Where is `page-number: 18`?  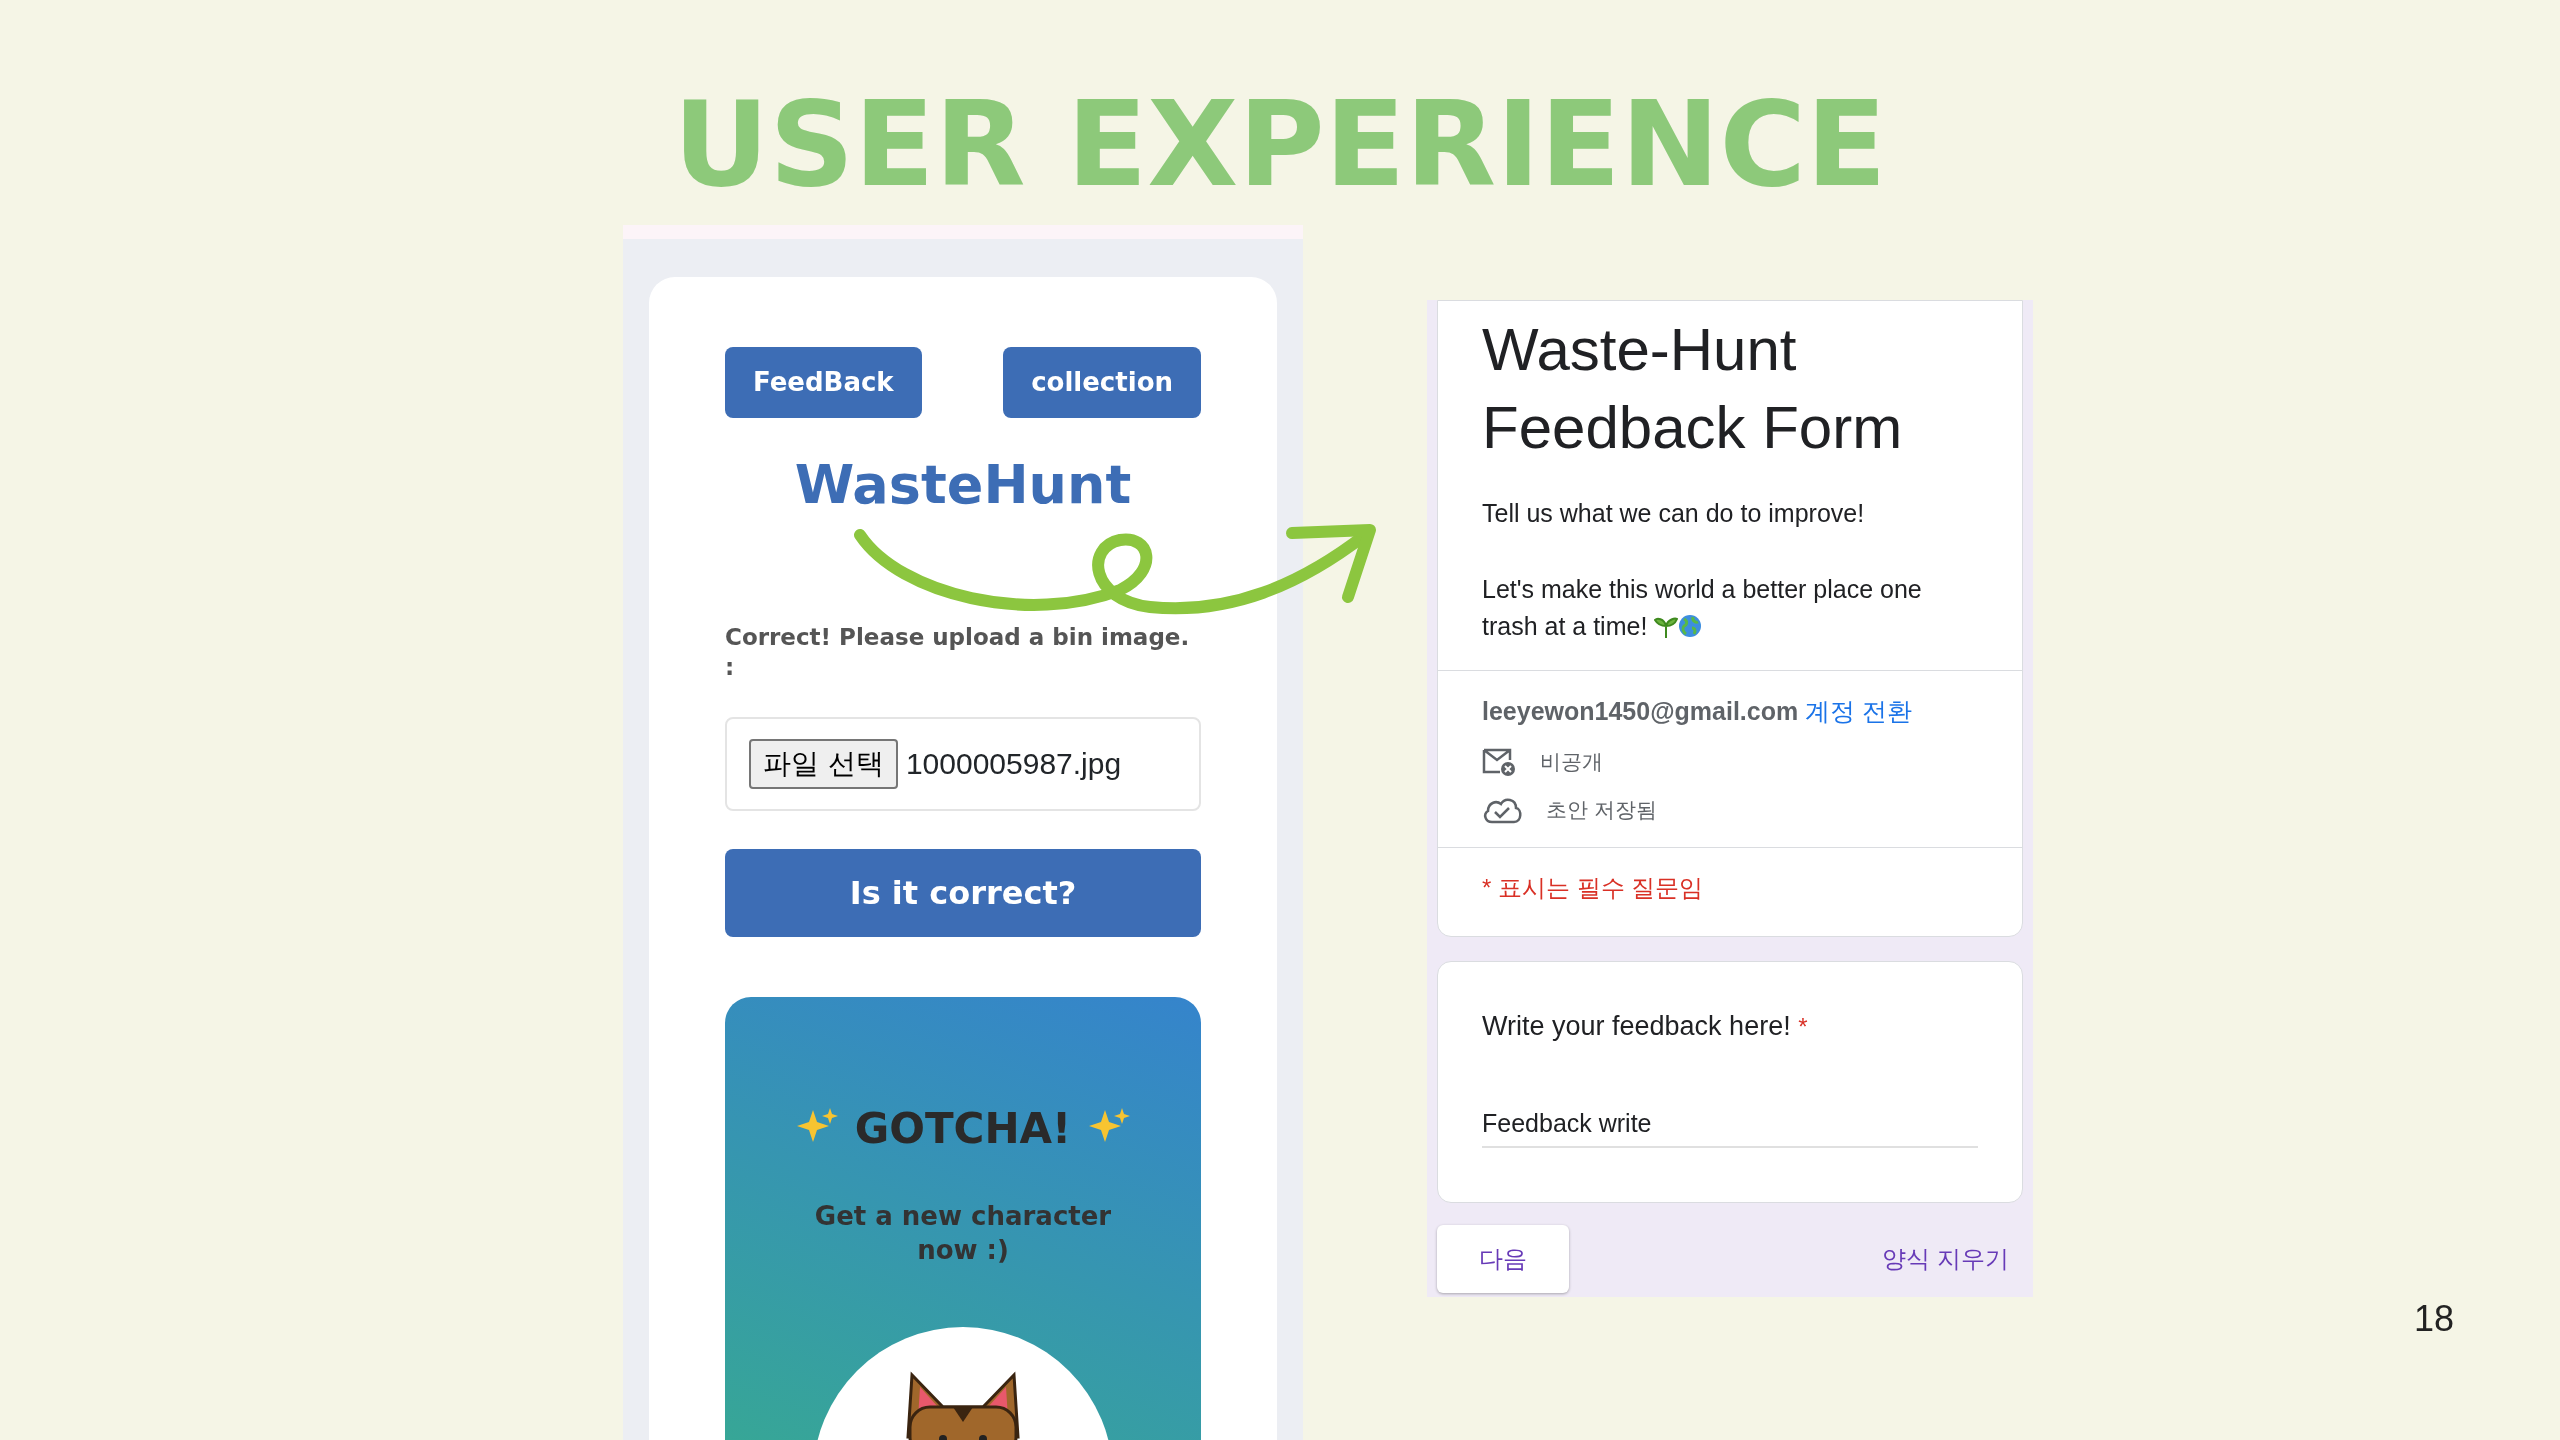
page-number: 18 is located at coordinates (2434, 1319).